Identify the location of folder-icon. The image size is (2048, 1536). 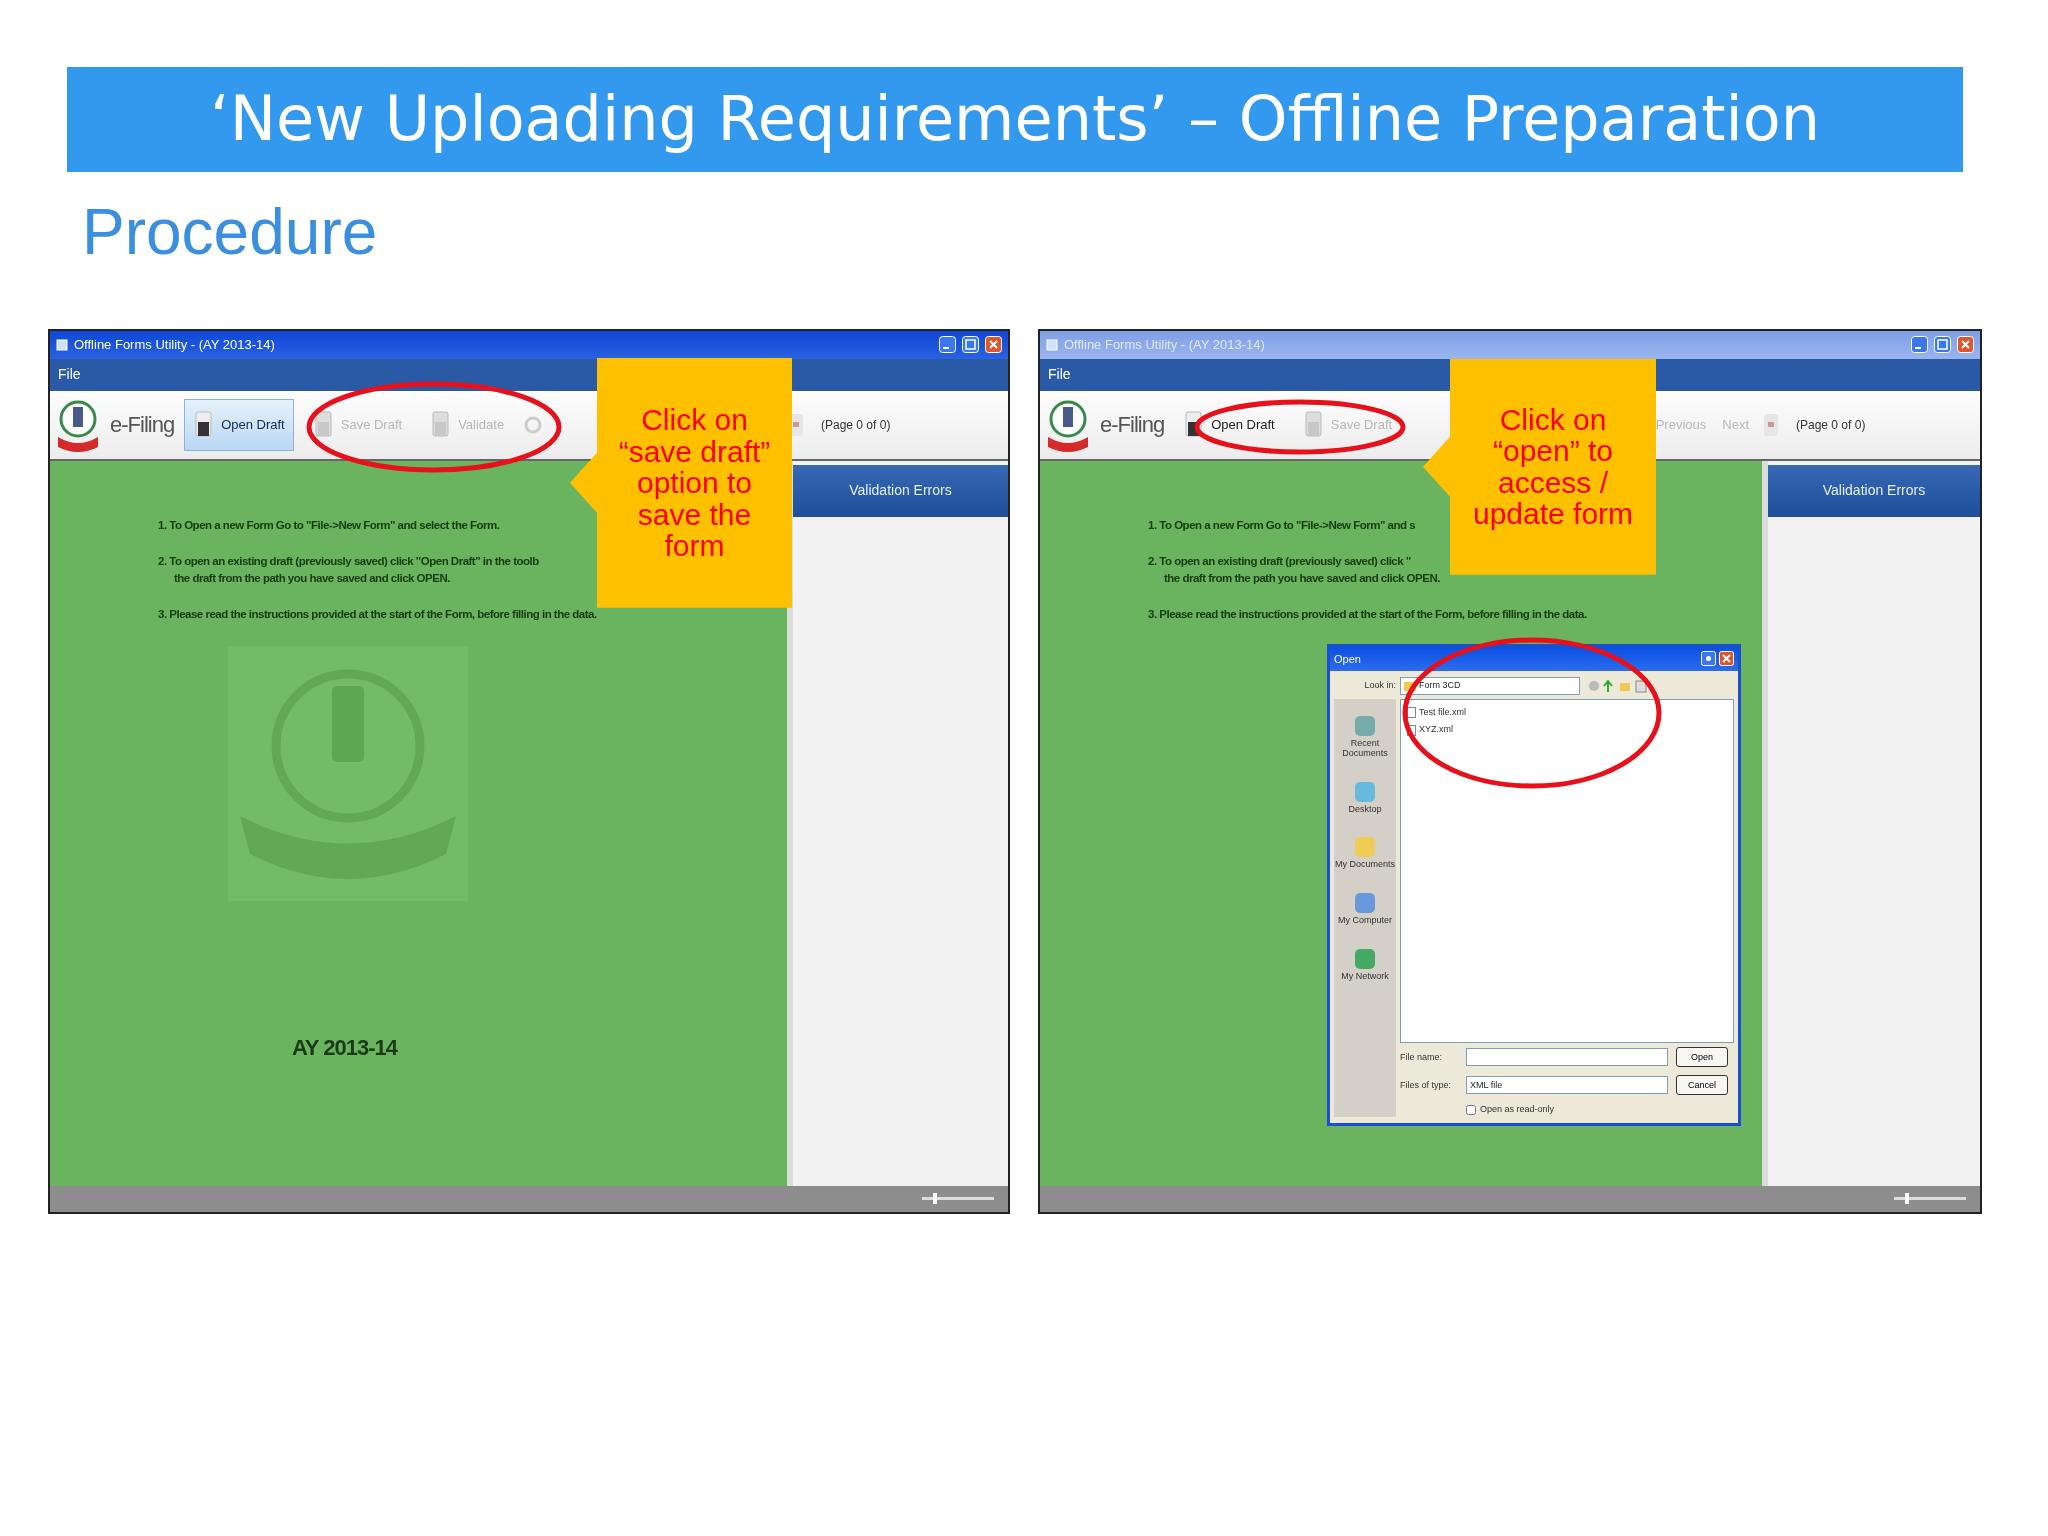
(1410, 685).